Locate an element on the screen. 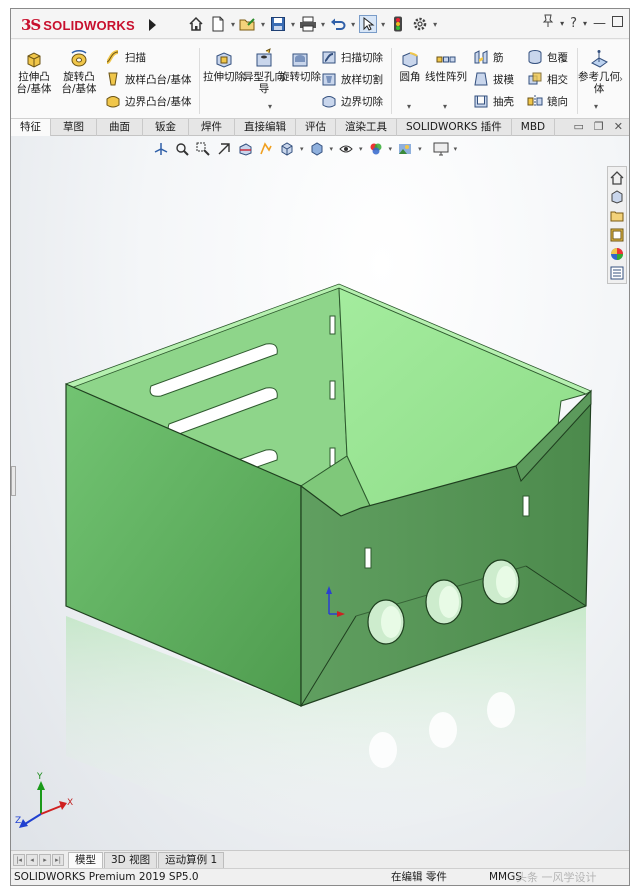  undo-icon is located at coordinates (338, 24).